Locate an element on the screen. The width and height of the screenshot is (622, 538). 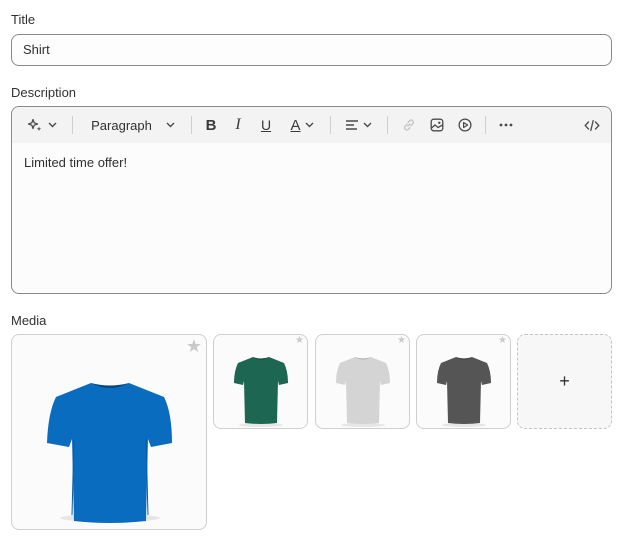
text-color-button: A is located at coordinates (302, 125).